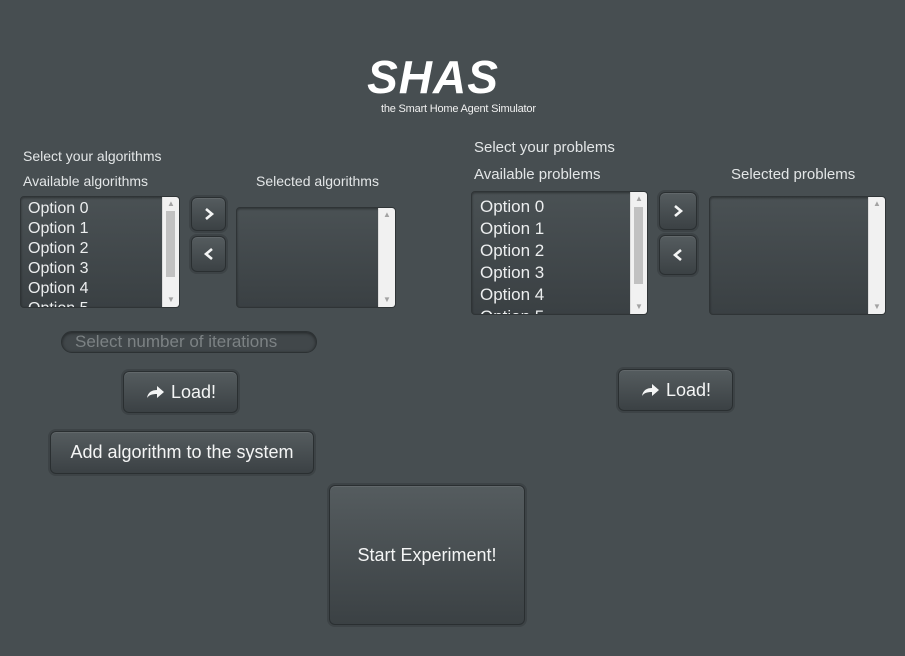 The height and width of the screenshot is (656, 905). What do you see at coordinates (458, 109) in the screenshot?
I see `app-subtitle: the Smart Home Agent Simulator` at bounding box center [458, 109].